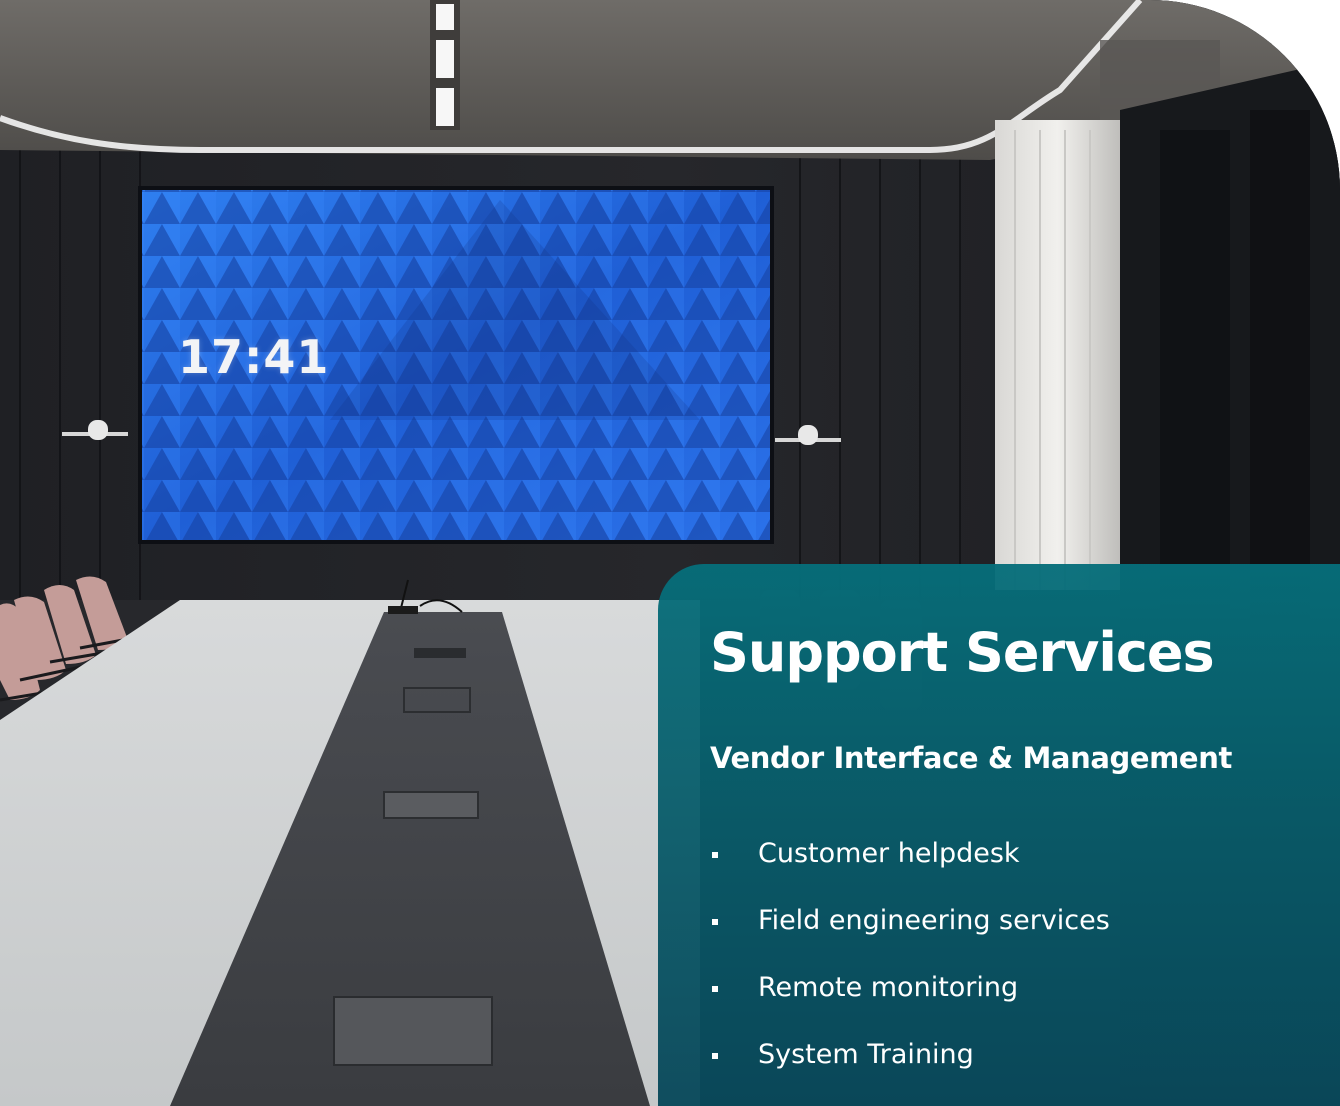 Image resolution: width=1340 pixels, height=1106 pixels. Describe the element at coordinates (889, 853) in the screenshot. I see `list-item-label: Customer helpdesk` at that location.